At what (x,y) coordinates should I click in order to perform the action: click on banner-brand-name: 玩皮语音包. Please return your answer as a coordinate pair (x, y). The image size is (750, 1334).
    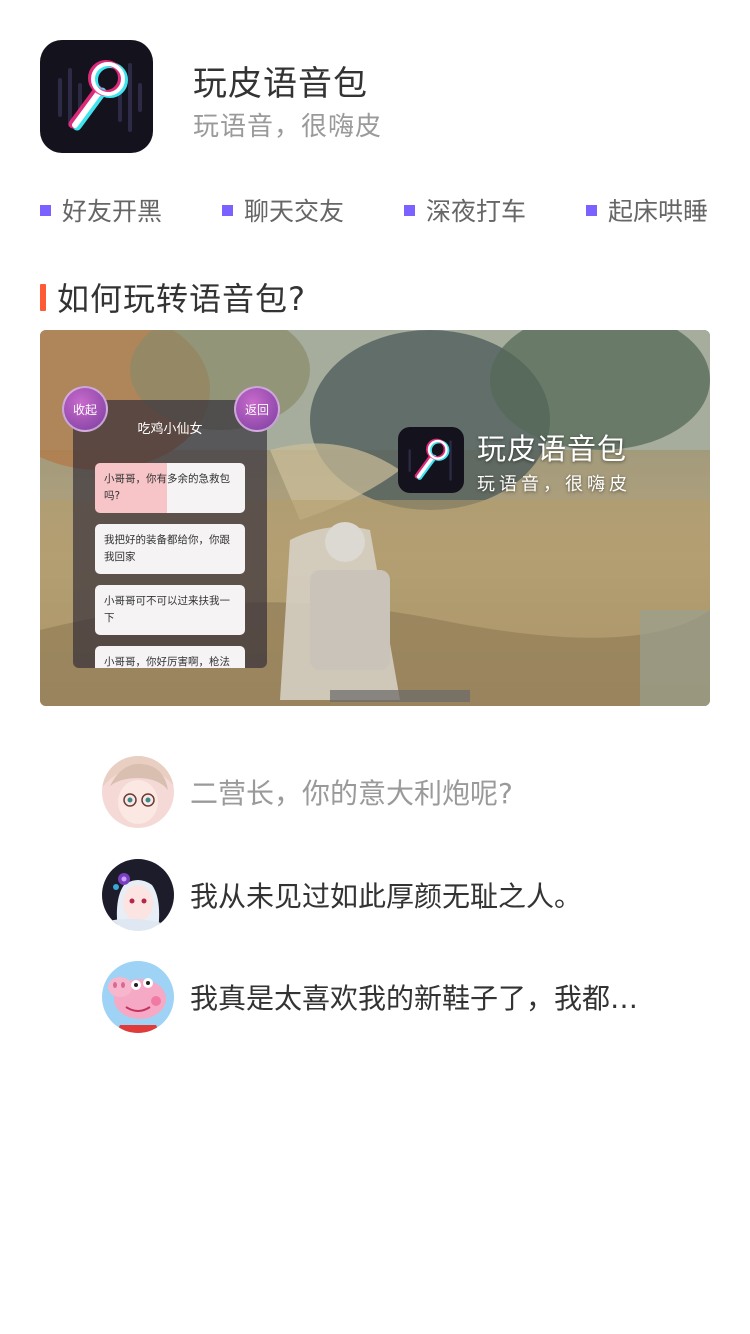
    Looking at the image, I should click on (552, 449).